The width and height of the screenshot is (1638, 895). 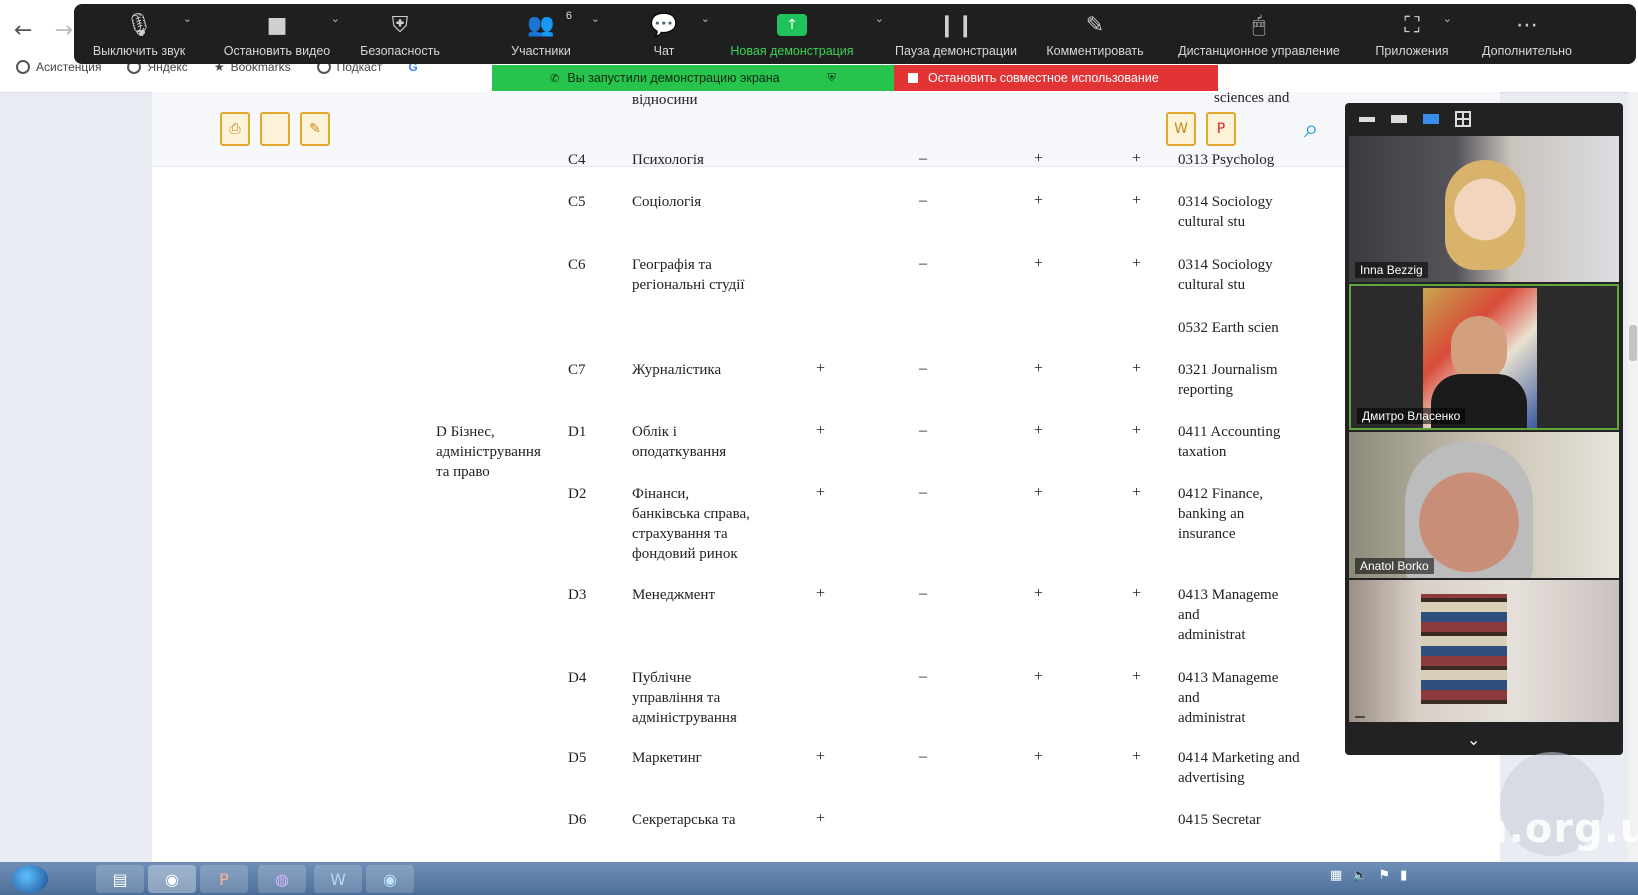 What do you see at coordinates (275, 129) in the screenshot?
I see `document-icon` at bounding box center [275, 129].